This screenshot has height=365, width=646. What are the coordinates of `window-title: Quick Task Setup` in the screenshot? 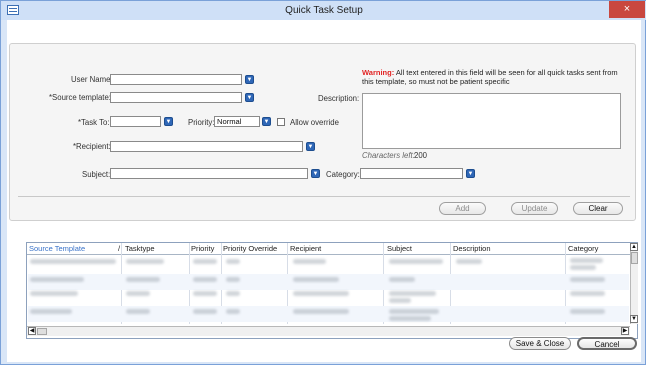 It's located at (324, 10).